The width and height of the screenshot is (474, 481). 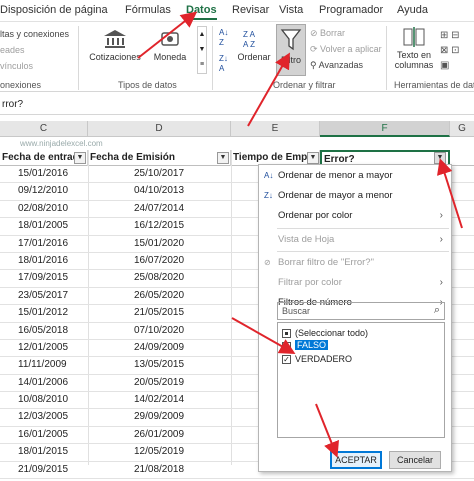 I want to click on connections-link: ltas y conexiones, so click(x=34, y=34).